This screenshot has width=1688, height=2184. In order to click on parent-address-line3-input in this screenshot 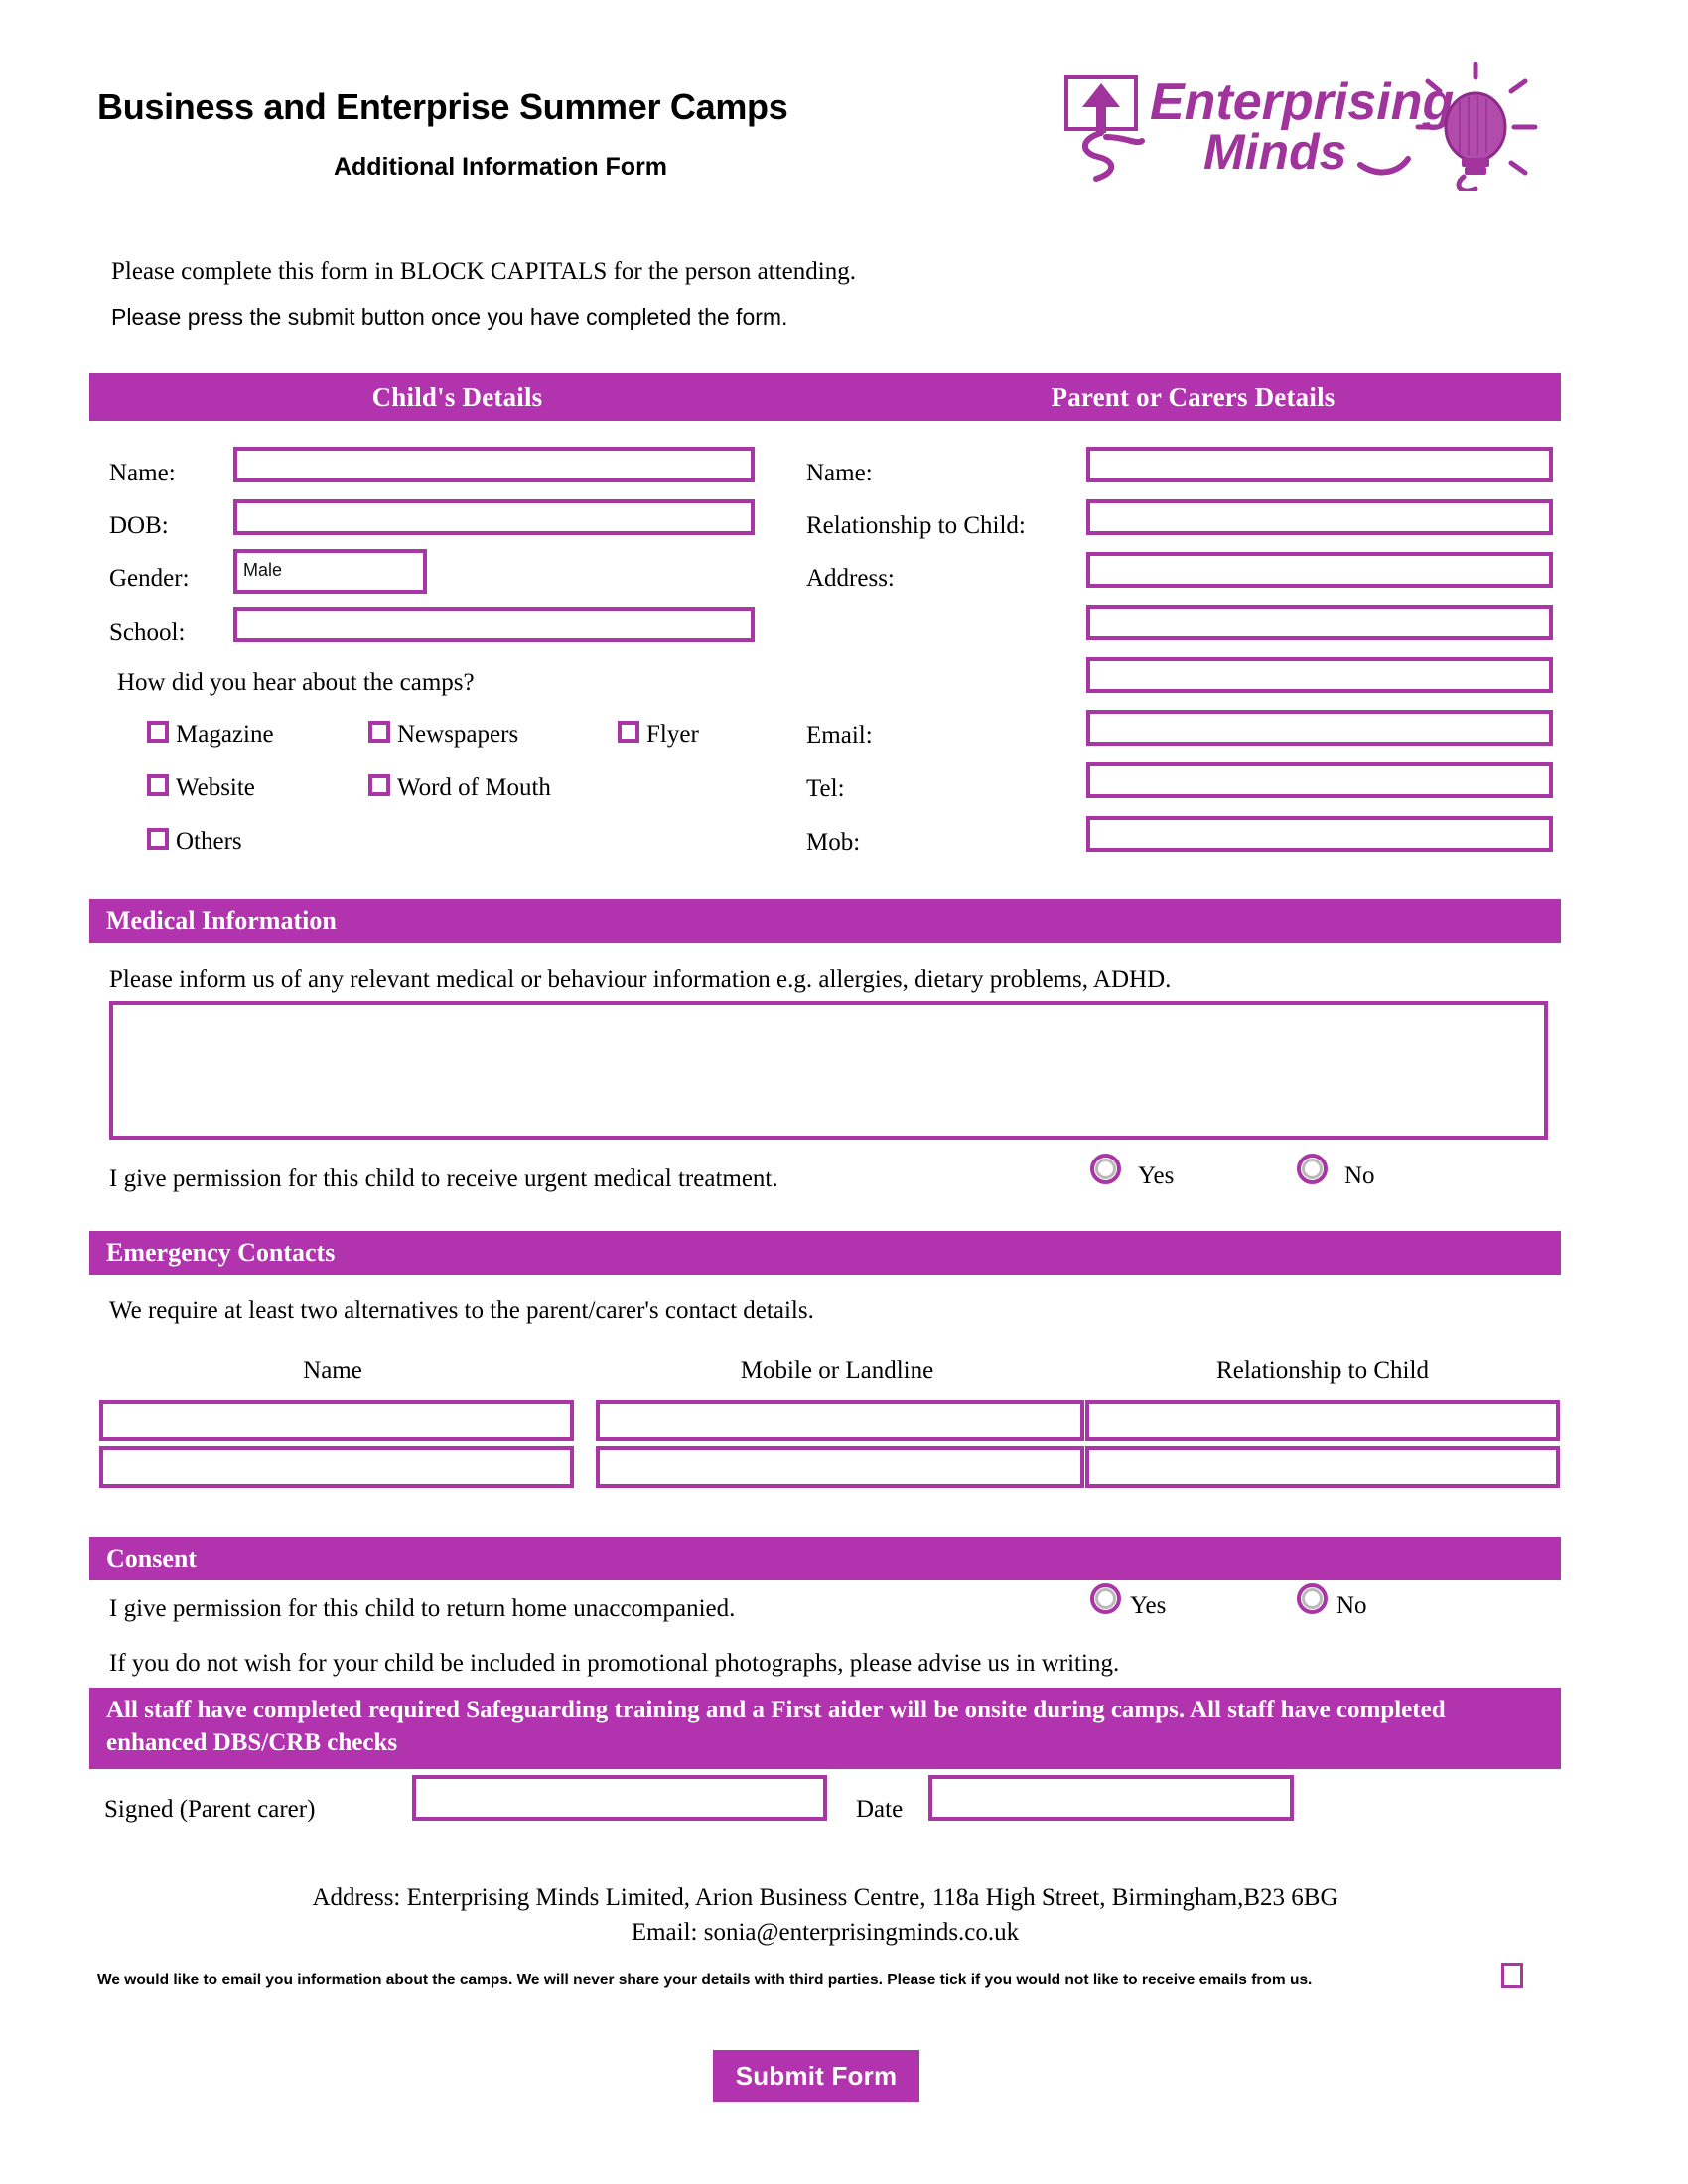, I will do `click(1319, 675)`.